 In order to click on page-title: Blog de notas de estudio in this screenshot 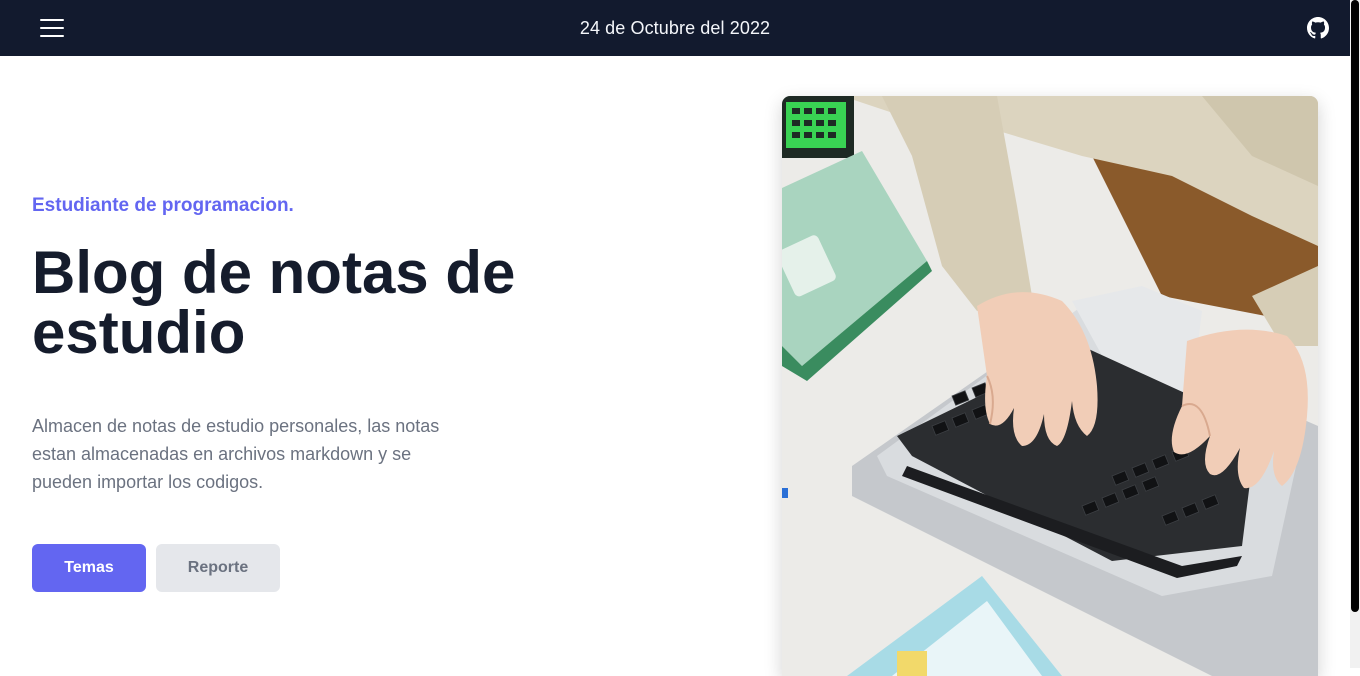, I will do `click(274, 302)`.